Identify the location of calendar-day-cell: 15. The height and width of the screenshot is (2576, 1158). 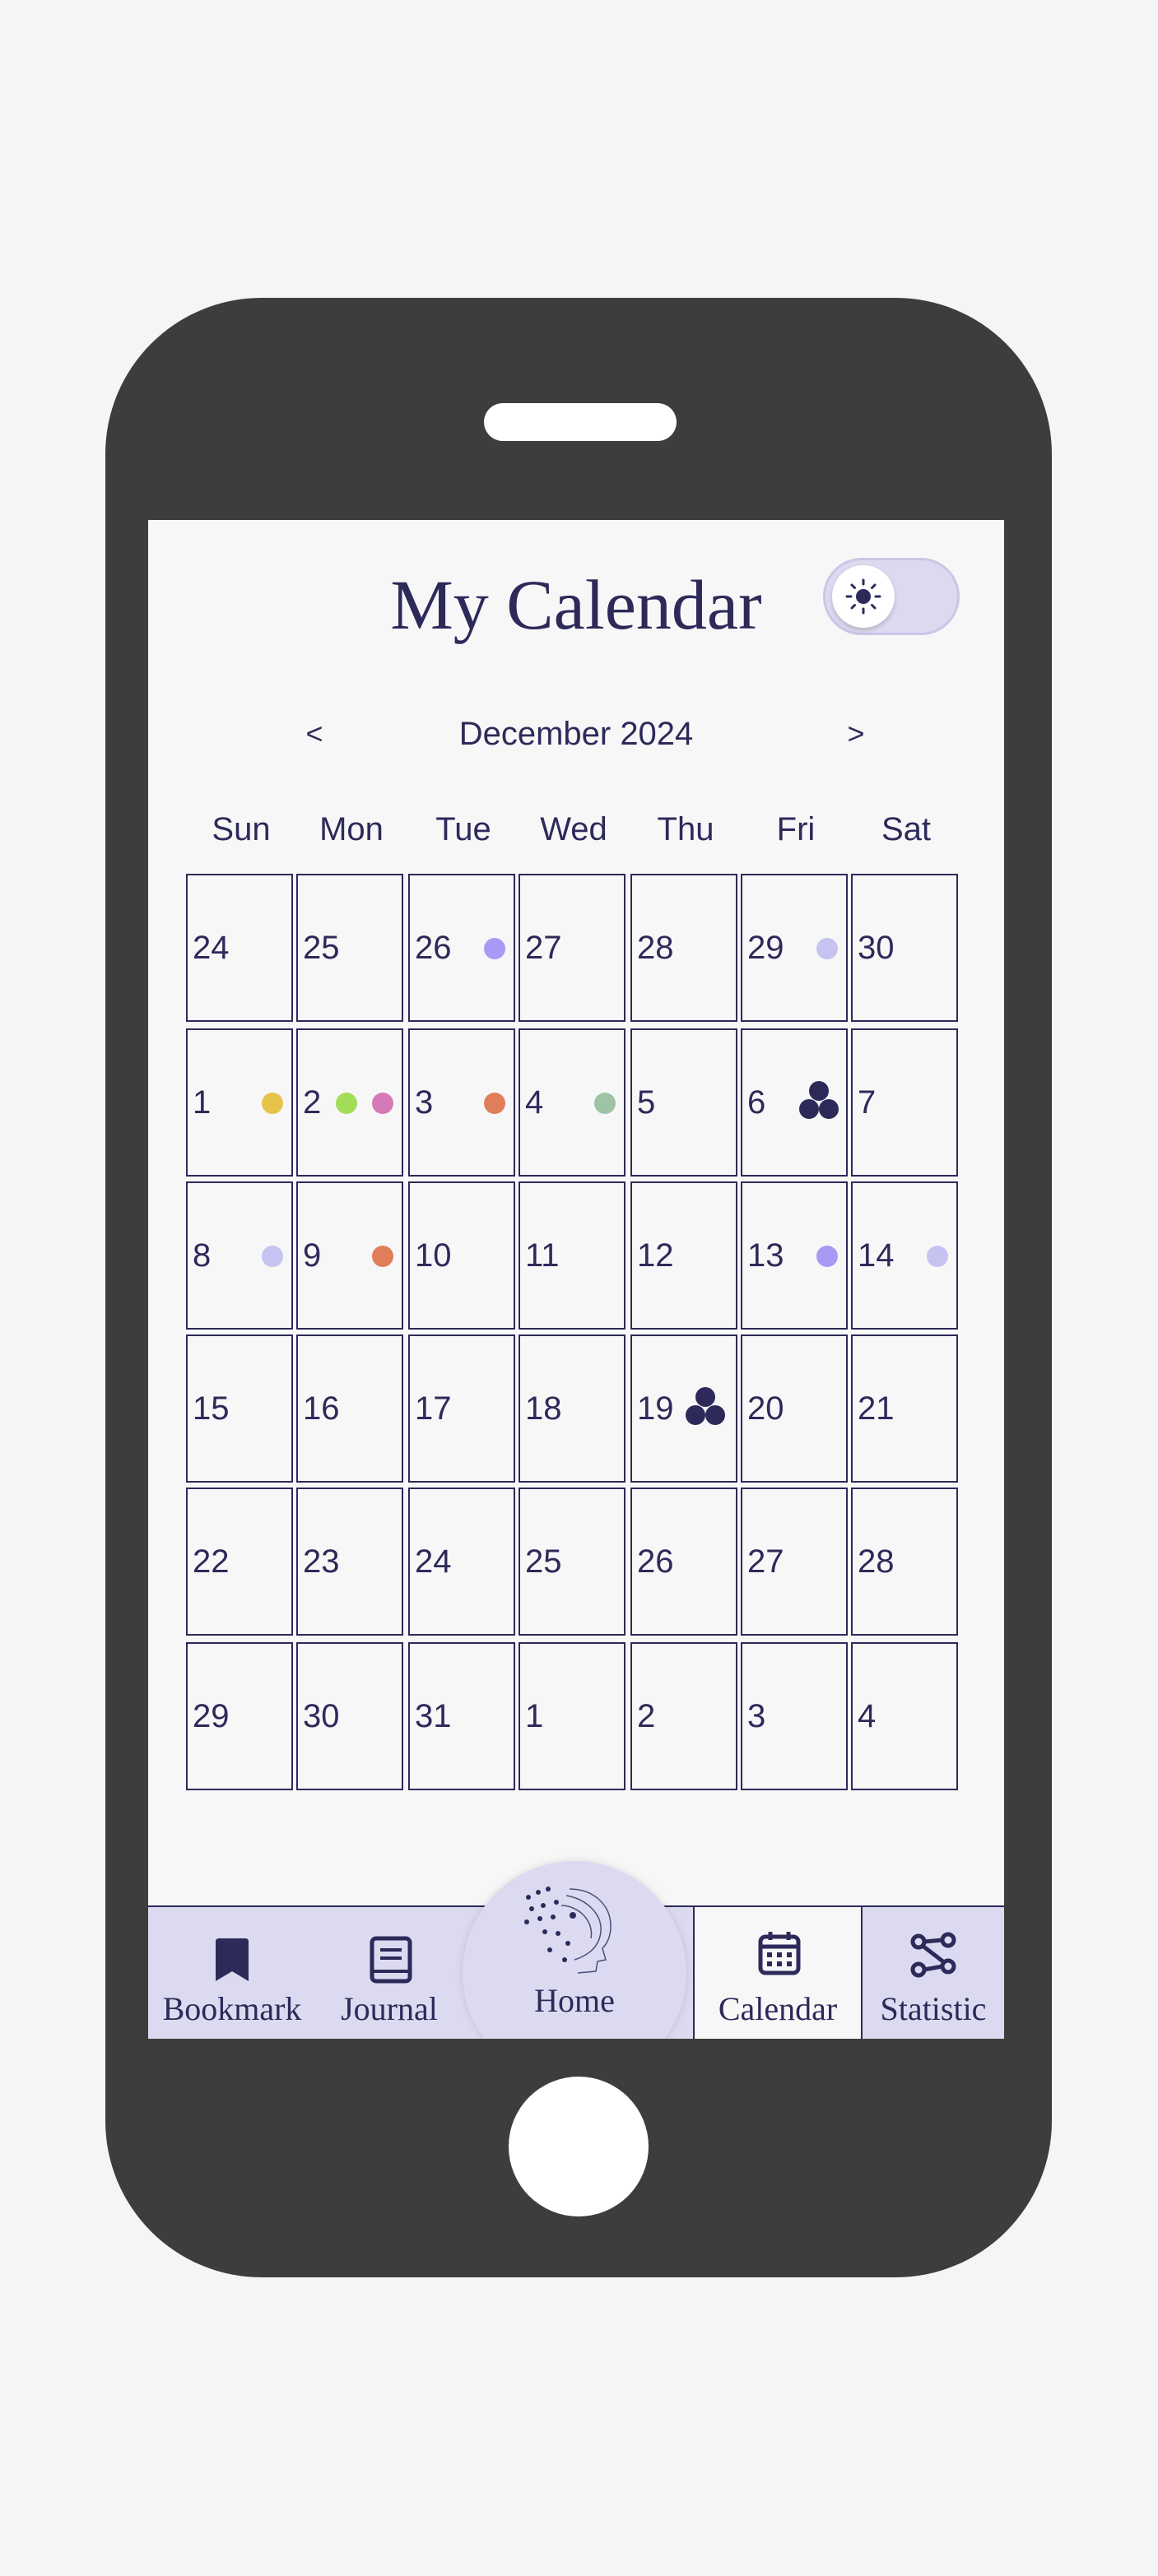
(239, 1408).